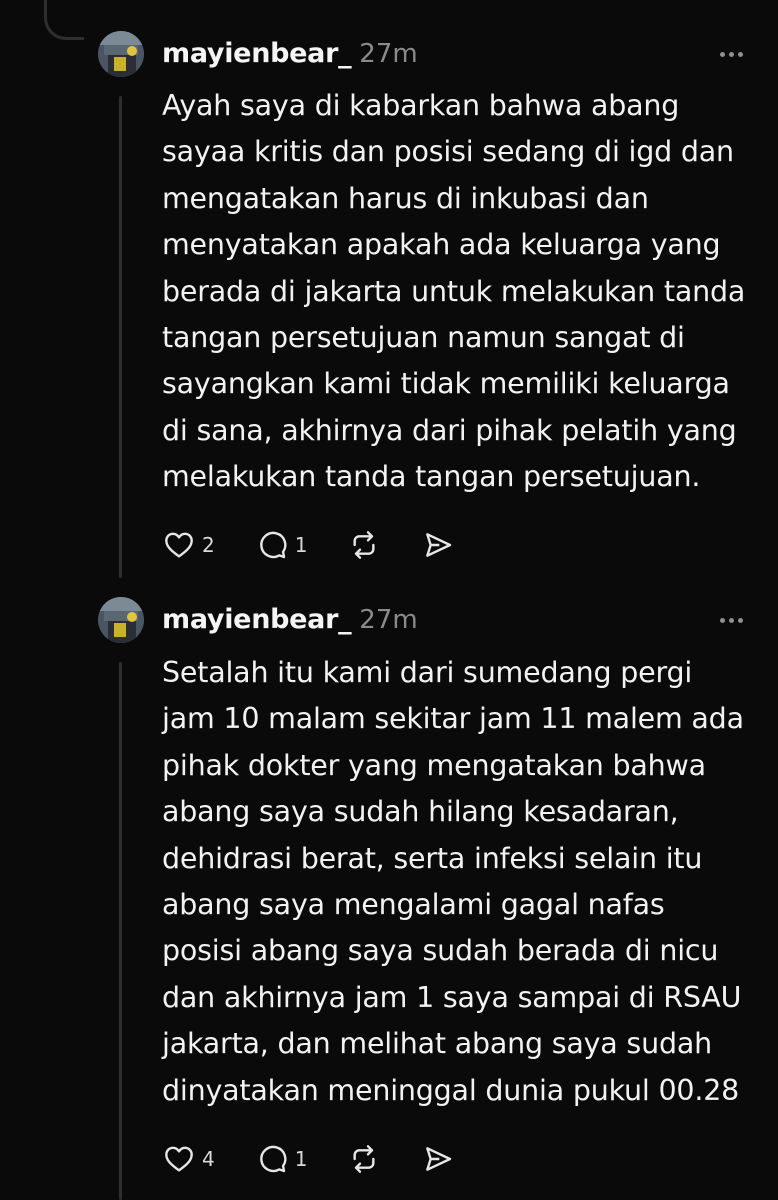  What do you see at coordinates (208, 1159) in the screenshot?
I see `like-count: 4` at bounding box center [208, 1159].